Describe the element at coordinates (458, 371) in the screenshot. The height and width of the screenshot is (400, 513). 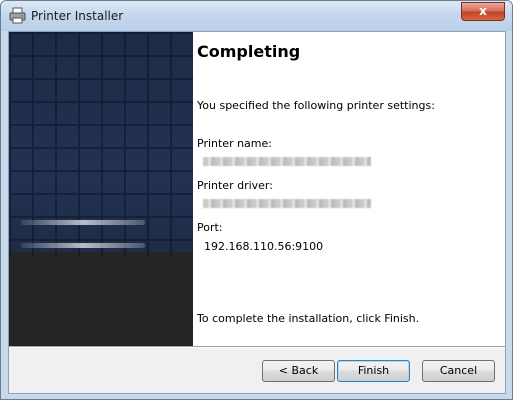
I see `cancel-button: Cancel` at that location.